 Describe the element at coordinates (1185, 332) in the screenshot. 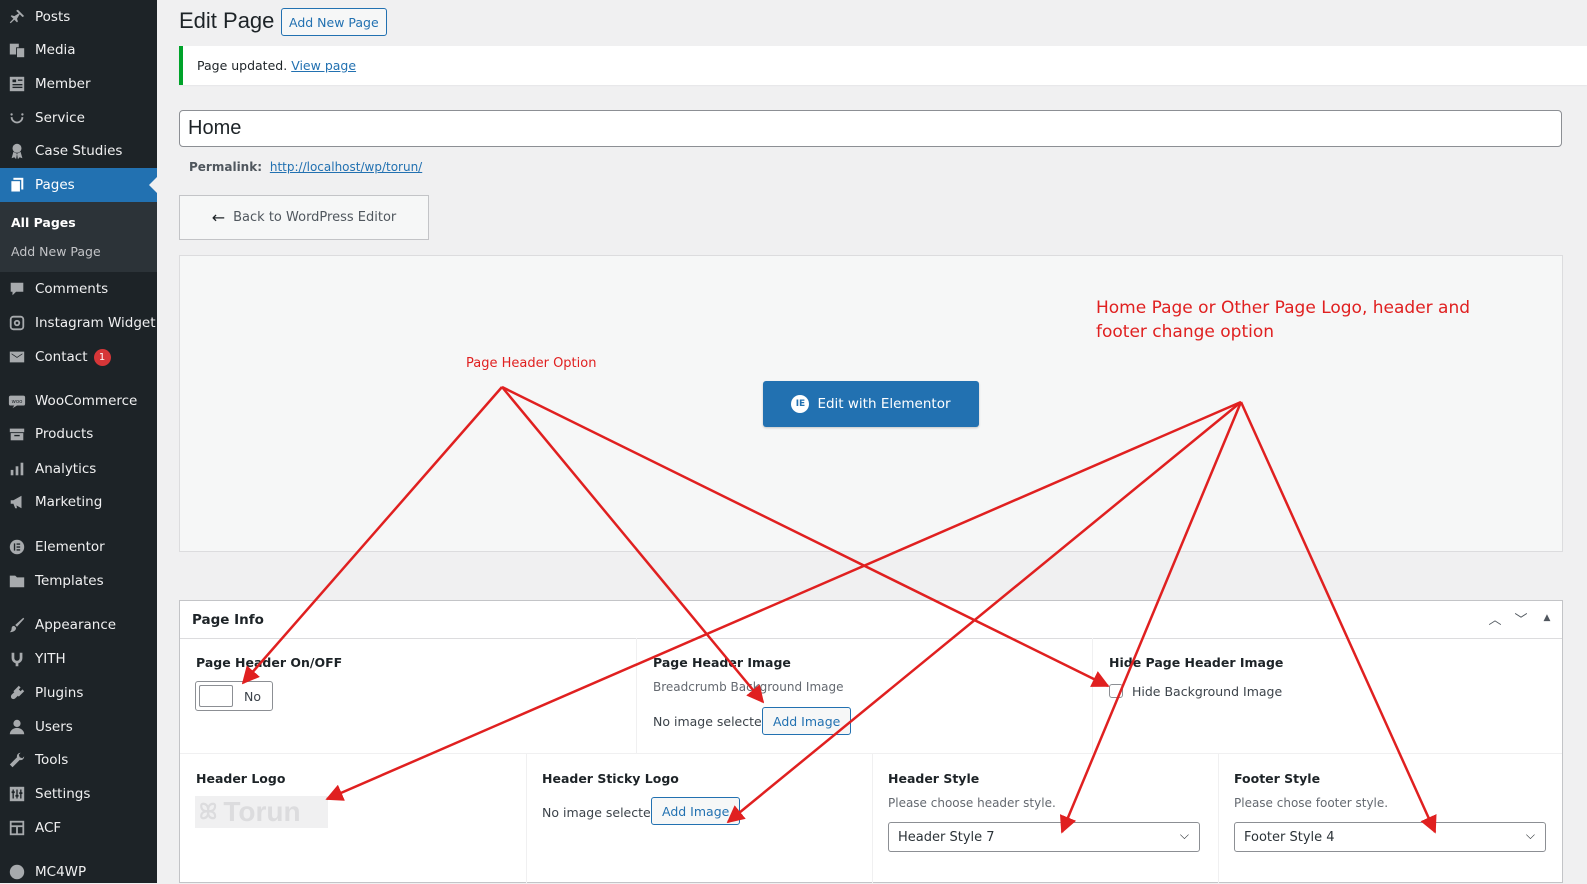

I see `annotation-logo-option-line2: footer change option` at that location.